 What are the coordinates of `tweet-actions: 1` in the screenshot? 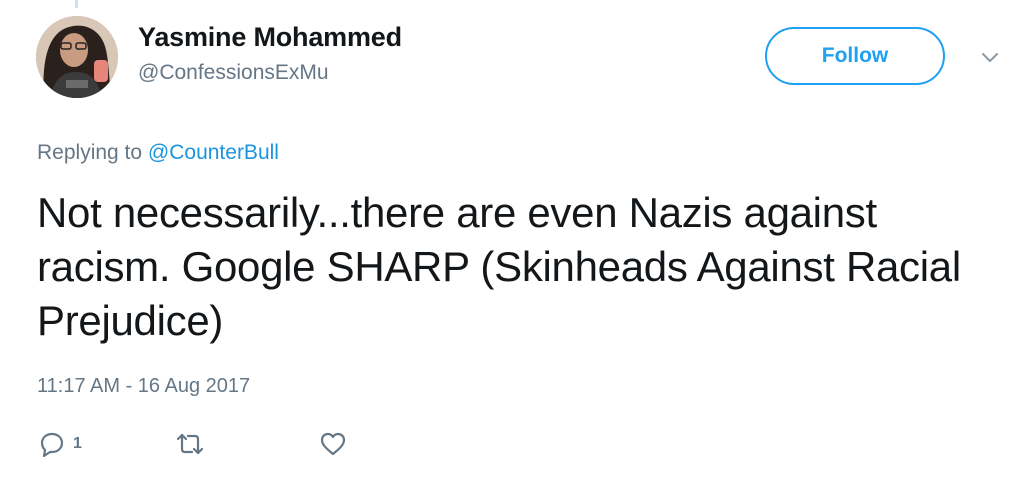 It's located at (237, 444).